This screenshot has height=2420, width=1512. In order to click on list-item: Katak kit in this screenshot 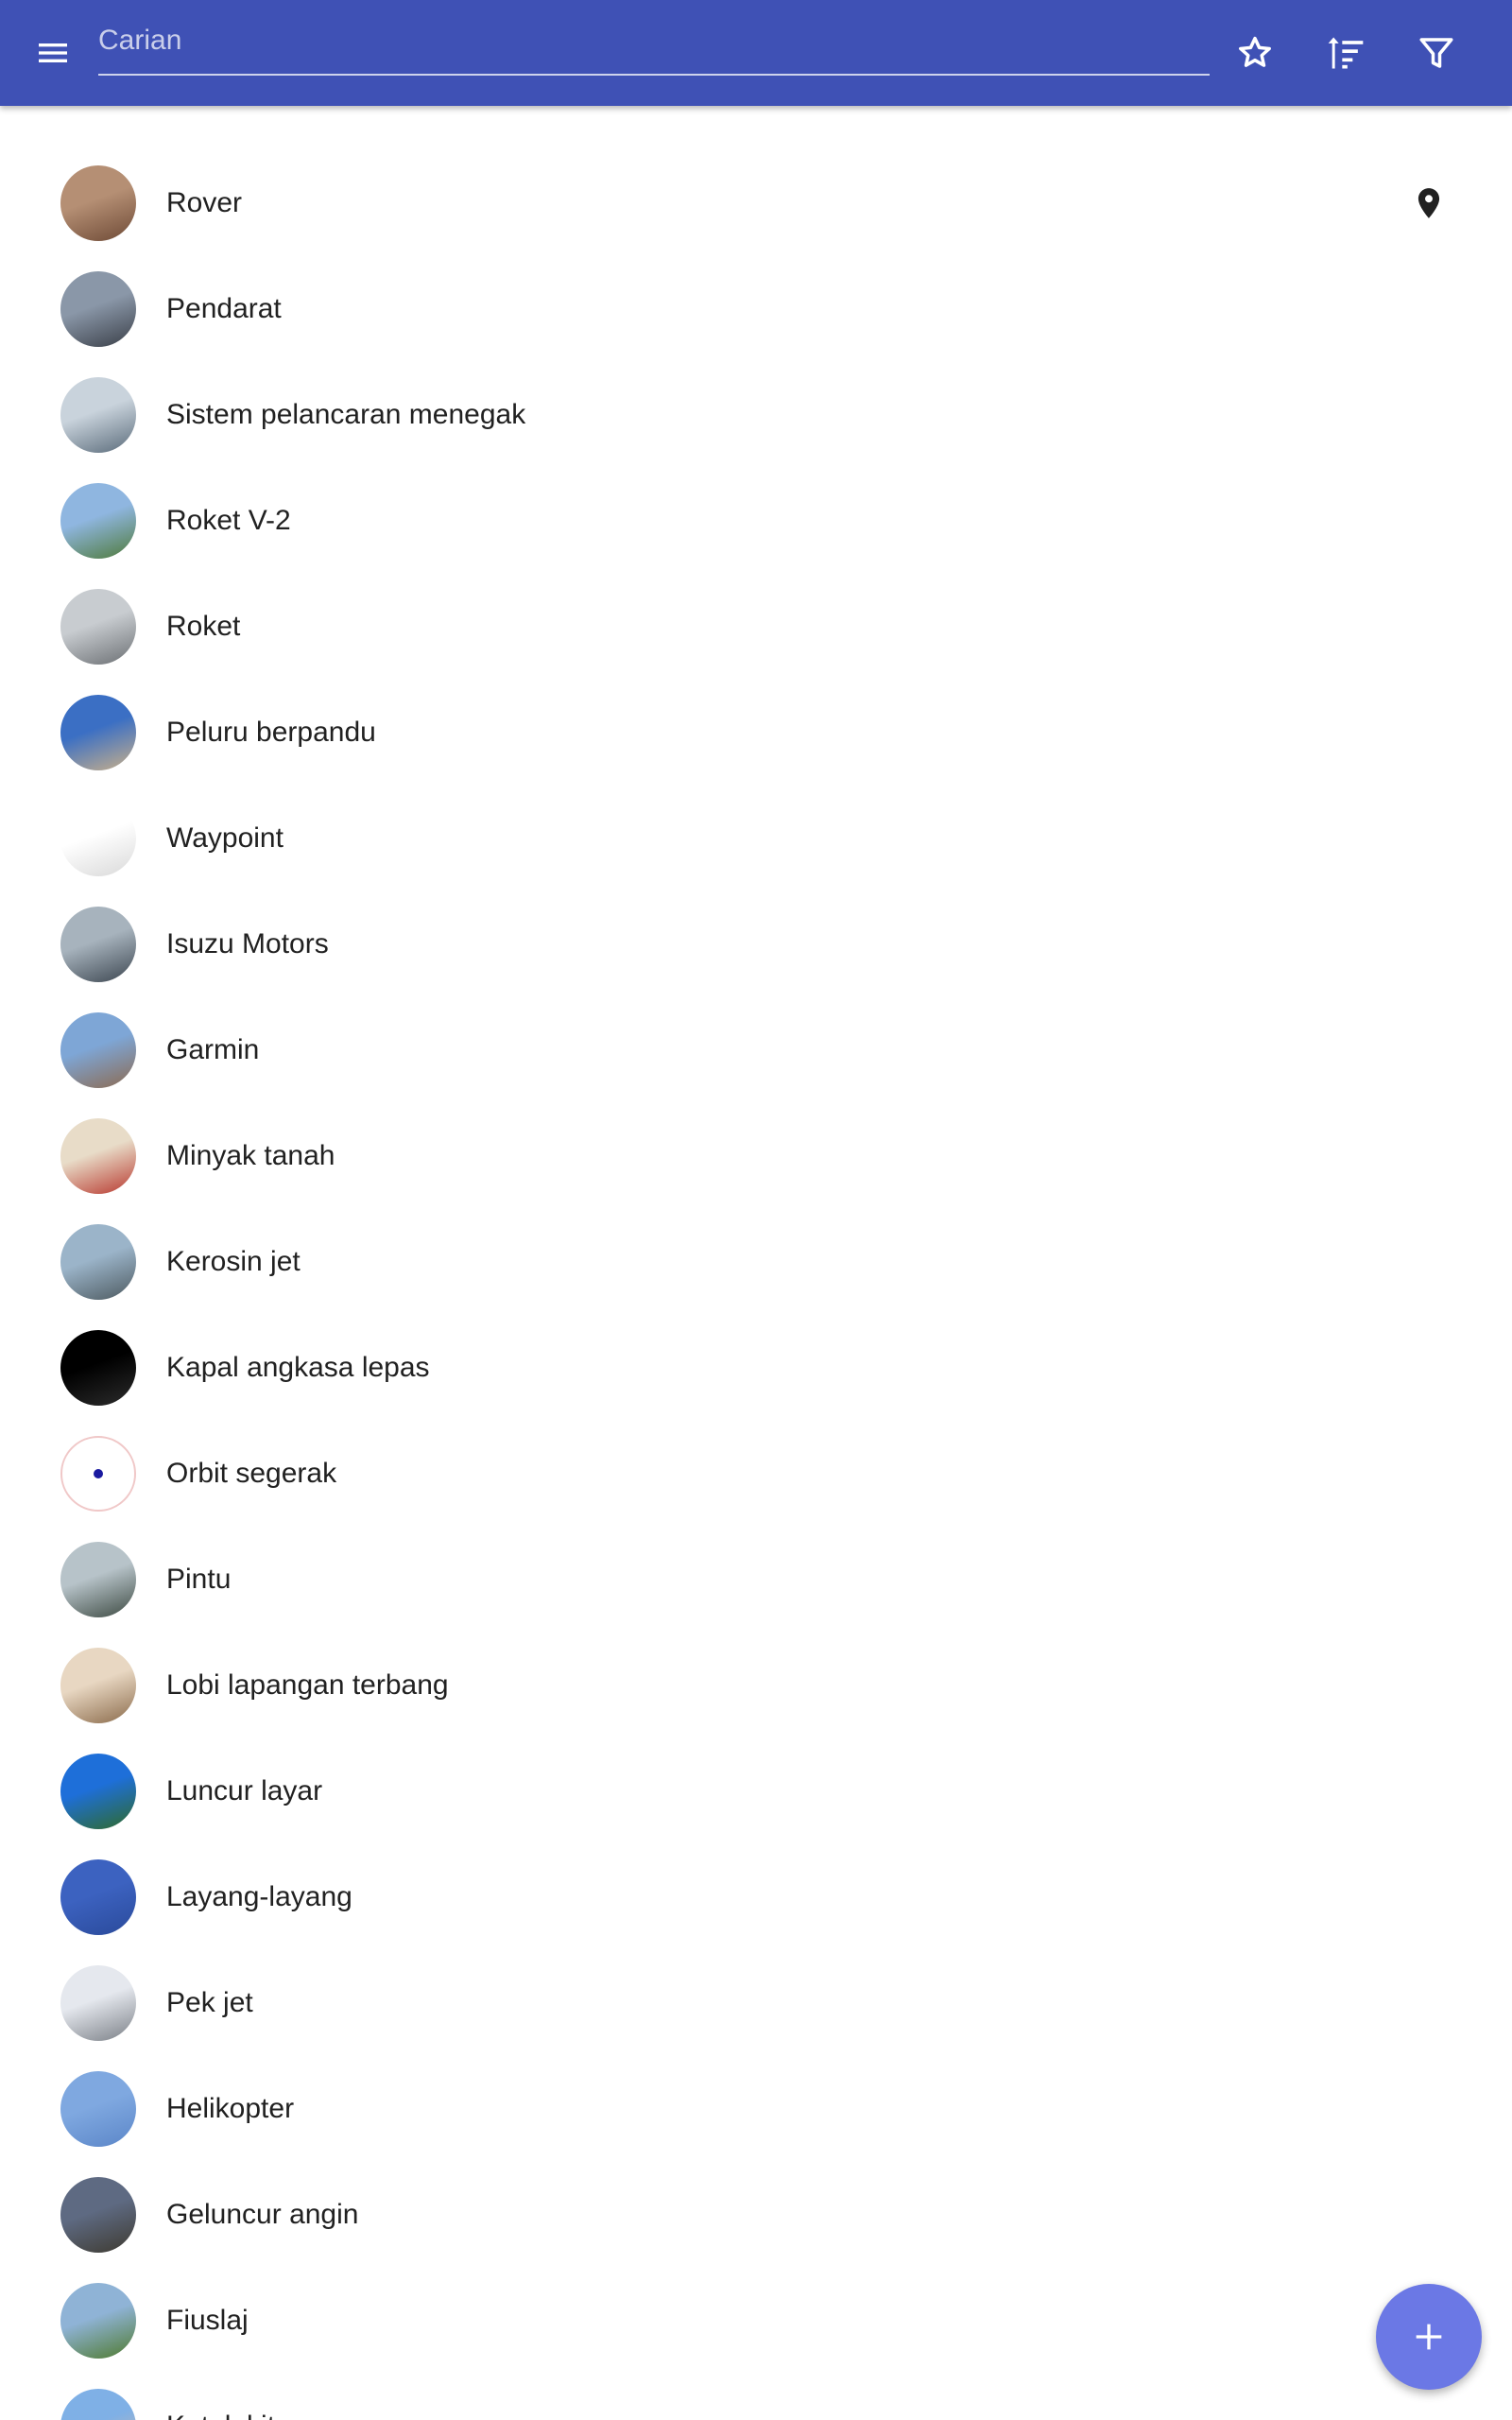, I will do `click(756, 2397)`.